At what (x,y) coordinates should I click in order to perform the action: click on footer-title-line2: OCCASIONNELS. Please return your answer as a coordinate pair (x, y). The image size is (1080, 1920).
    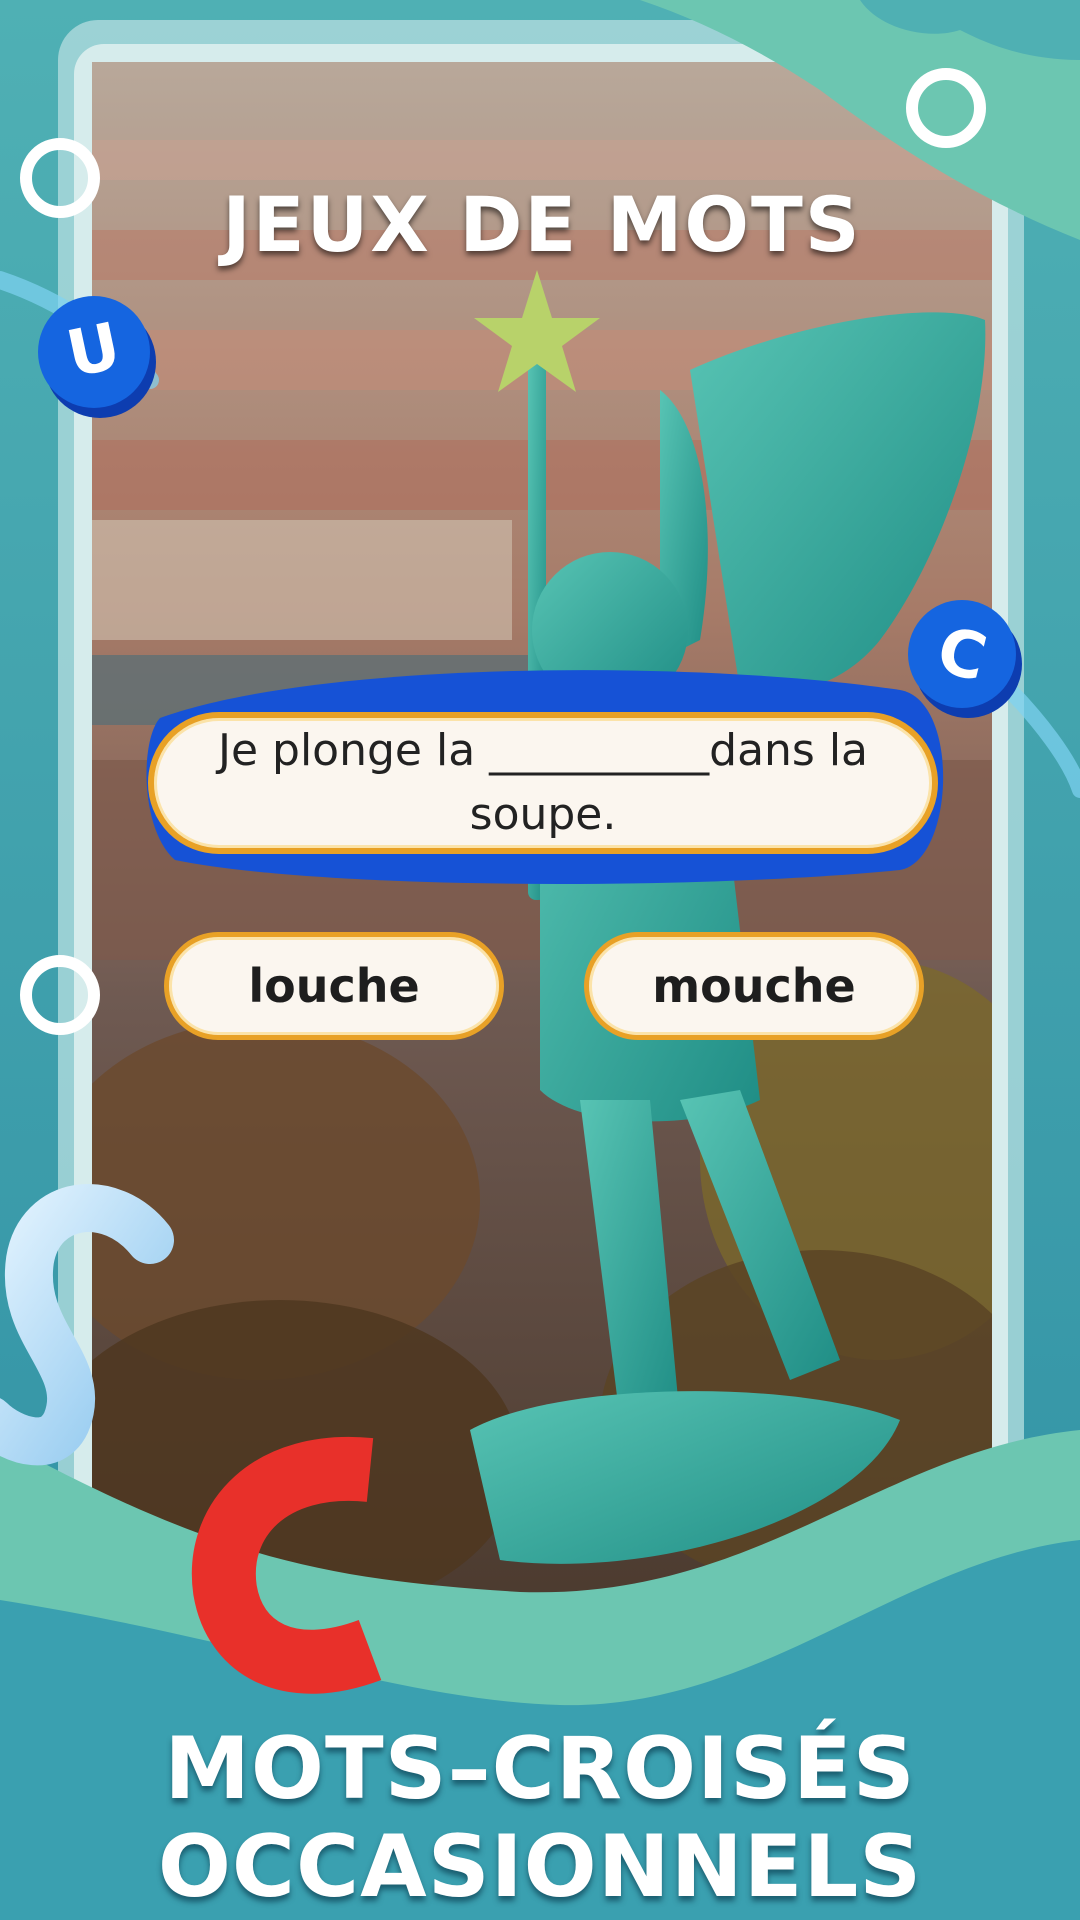
    Looking at the image, I should click on (540, 1867).